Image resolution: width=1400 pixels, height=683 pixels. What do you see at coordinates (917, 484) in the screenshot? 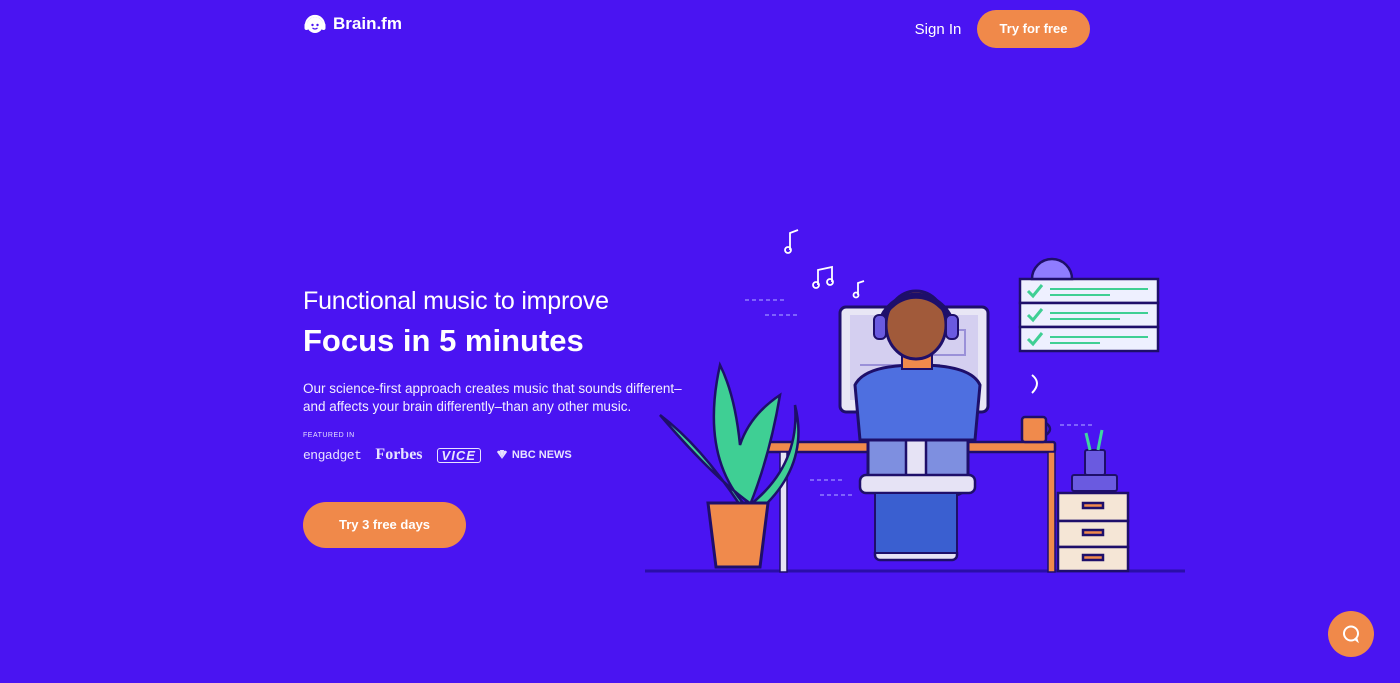
I see `chair-seat` at bounding box center [917, 484].